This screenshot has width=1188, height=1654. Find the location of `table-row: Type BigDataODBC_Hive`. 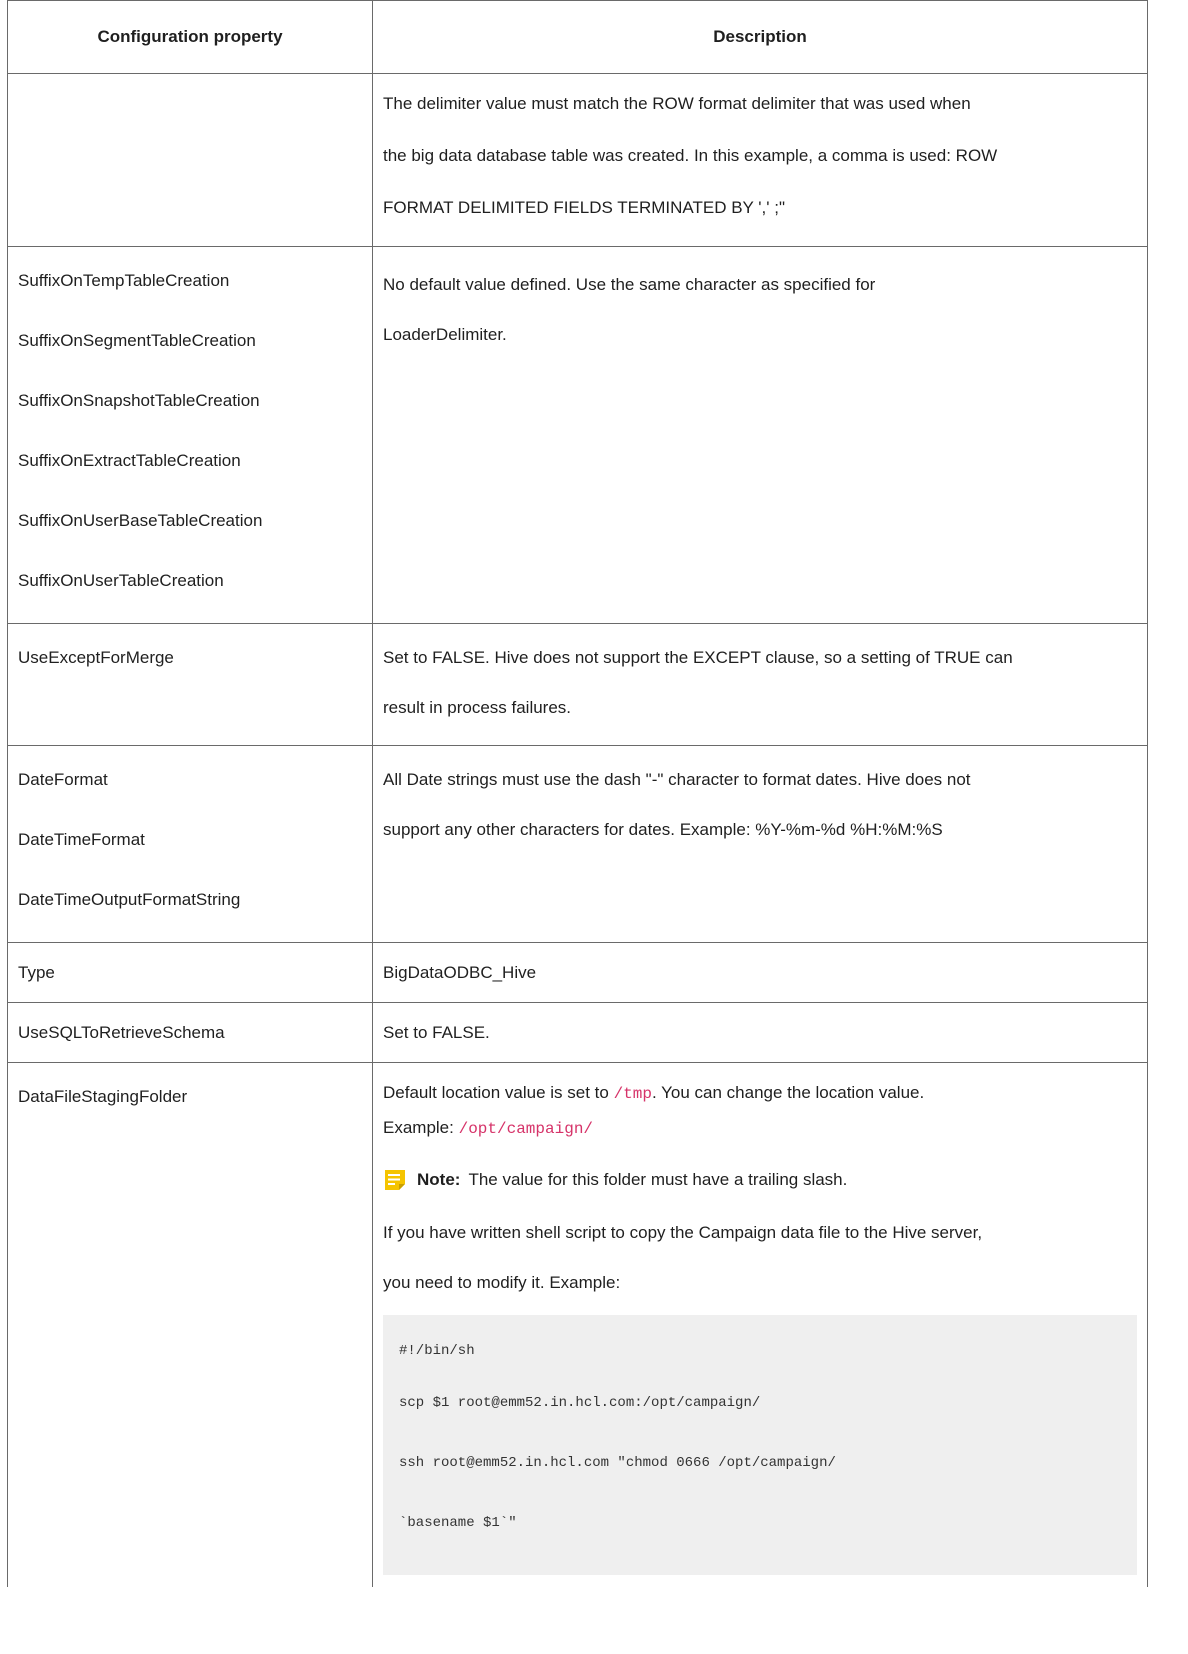

table-row: Type BigDataODBC_Hive is located at coordinates (577, 972).